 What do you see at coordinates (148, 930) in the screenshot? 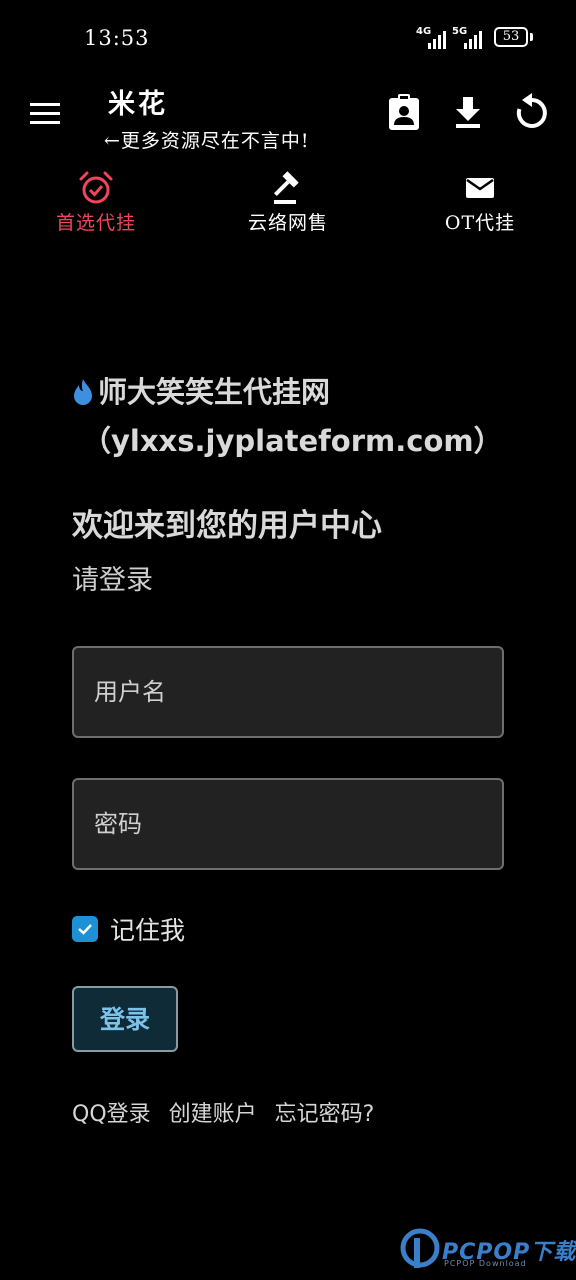
I see `remember-label: 记住我` at bounding box center [148, 930].